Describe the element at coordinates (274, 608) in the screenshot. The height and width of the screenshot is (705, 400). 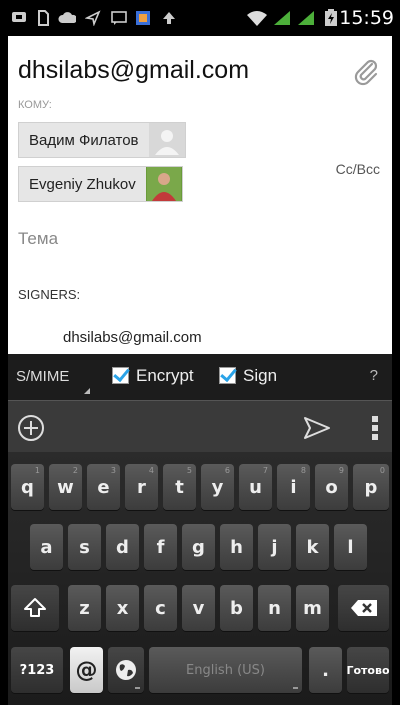
I see `key-n: n` at that location.